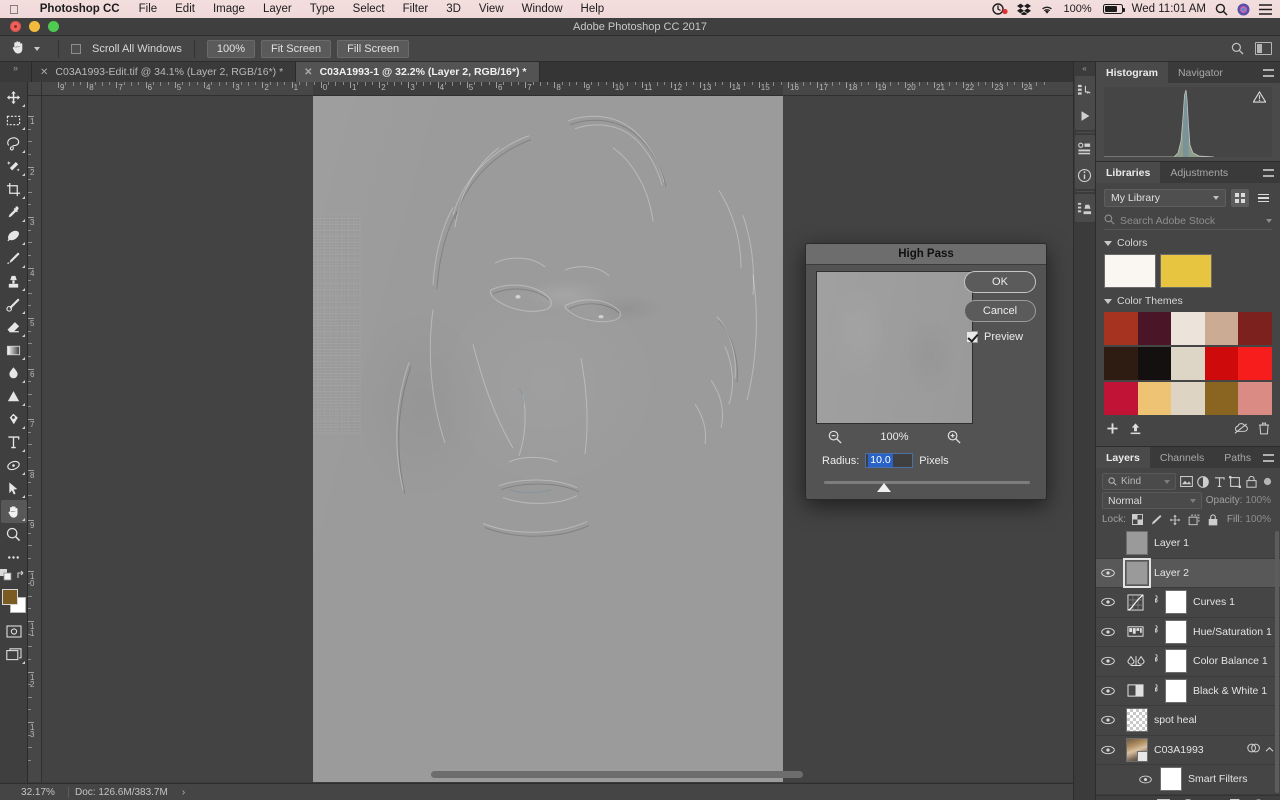 This screenshot has height=800, width=1280. Describe the element at coordinates (1263, 198) in the screenshot. I see `list-view-icon` at that location.